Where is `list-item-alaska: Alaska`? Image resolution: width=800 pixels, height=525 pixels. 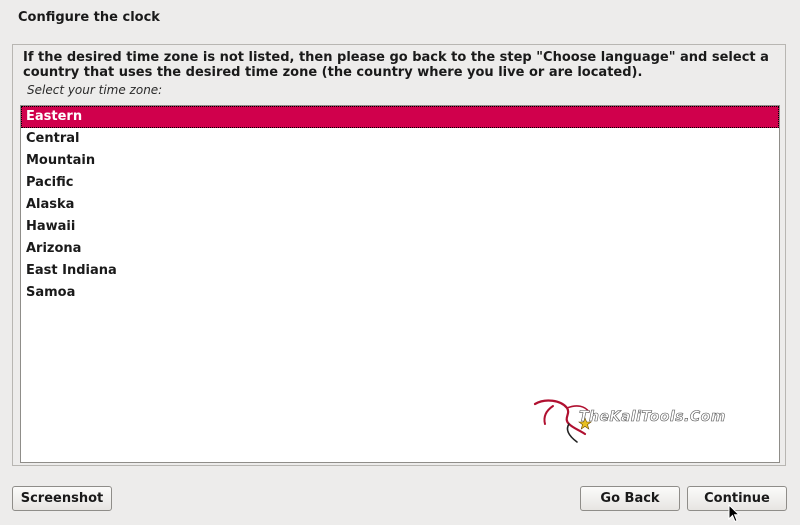
list-item-alaska: Alaska is located at coordinates (400, 205).